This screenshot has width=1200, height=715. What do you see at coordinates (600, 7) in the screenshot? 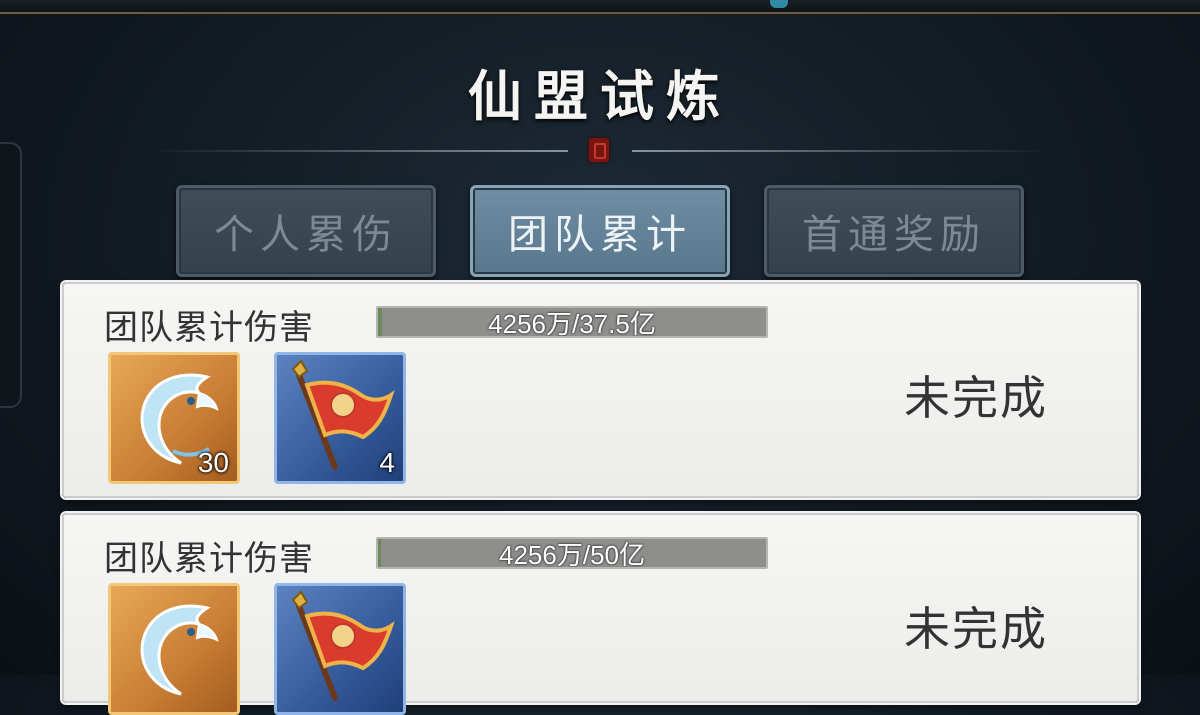
I see `top-frame-bar` at bounding box center [600, 7].